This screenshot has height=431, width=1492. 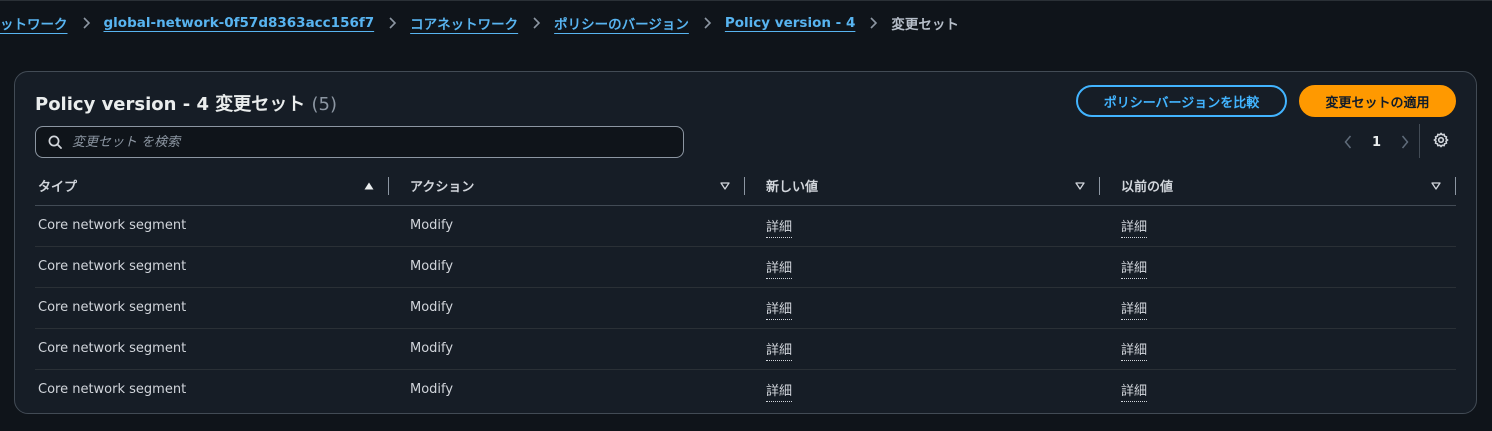 I want to click on column-label: 新しい値, so click(x=792, y=188).